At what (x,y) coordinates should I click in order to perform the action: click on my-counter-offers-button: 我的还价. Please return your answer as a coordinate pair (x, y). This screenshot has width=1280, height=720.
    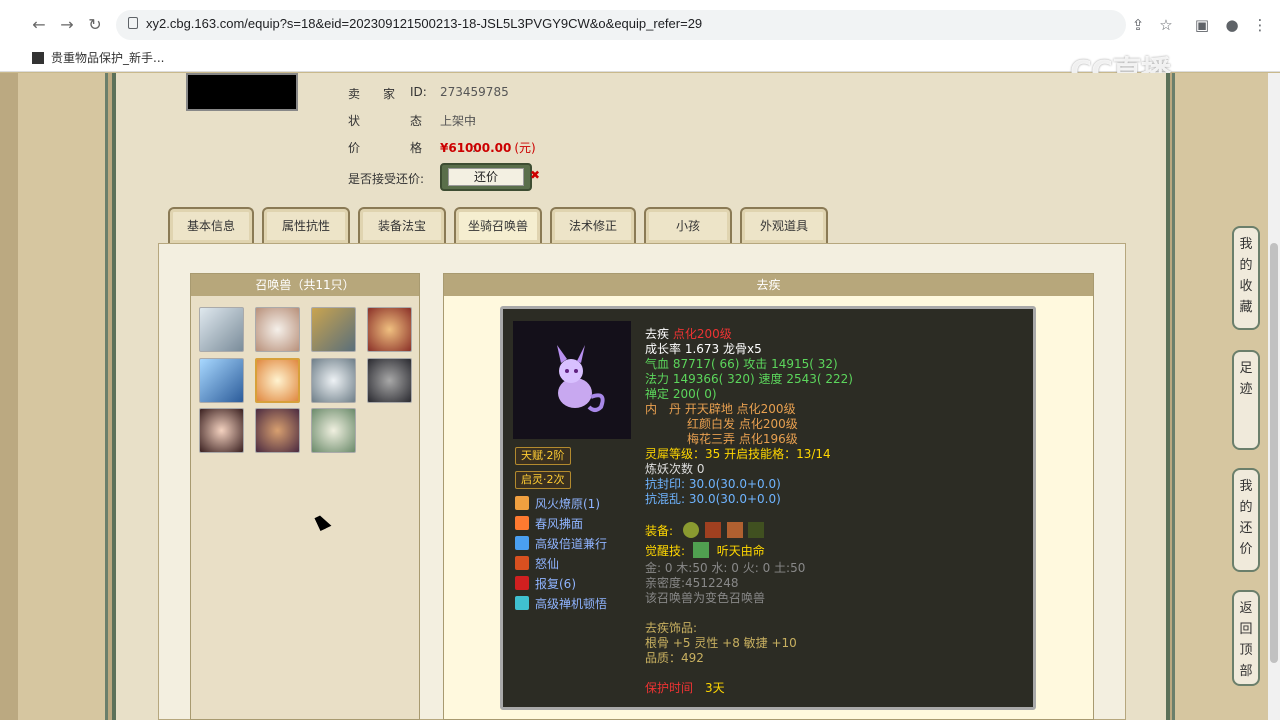
    Looking at the image, I should click on (1246, 520).